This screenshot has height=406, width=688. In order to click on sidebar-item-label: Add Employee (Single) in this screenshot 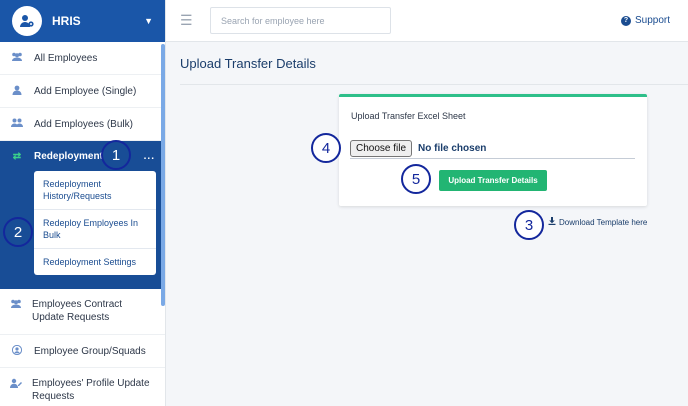, I will do `click(85, 91)`.